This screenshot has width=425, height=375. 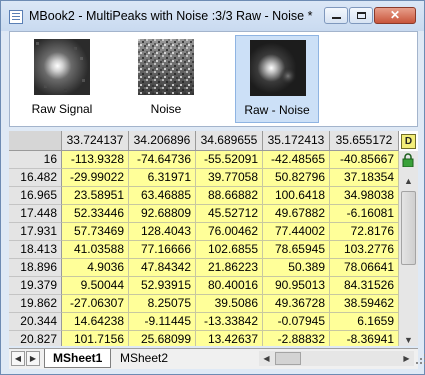 What do you see at coordinates (162, 141) in the screenshot?
I see `column-header: 34.206896` at bounding box center [162, 141].